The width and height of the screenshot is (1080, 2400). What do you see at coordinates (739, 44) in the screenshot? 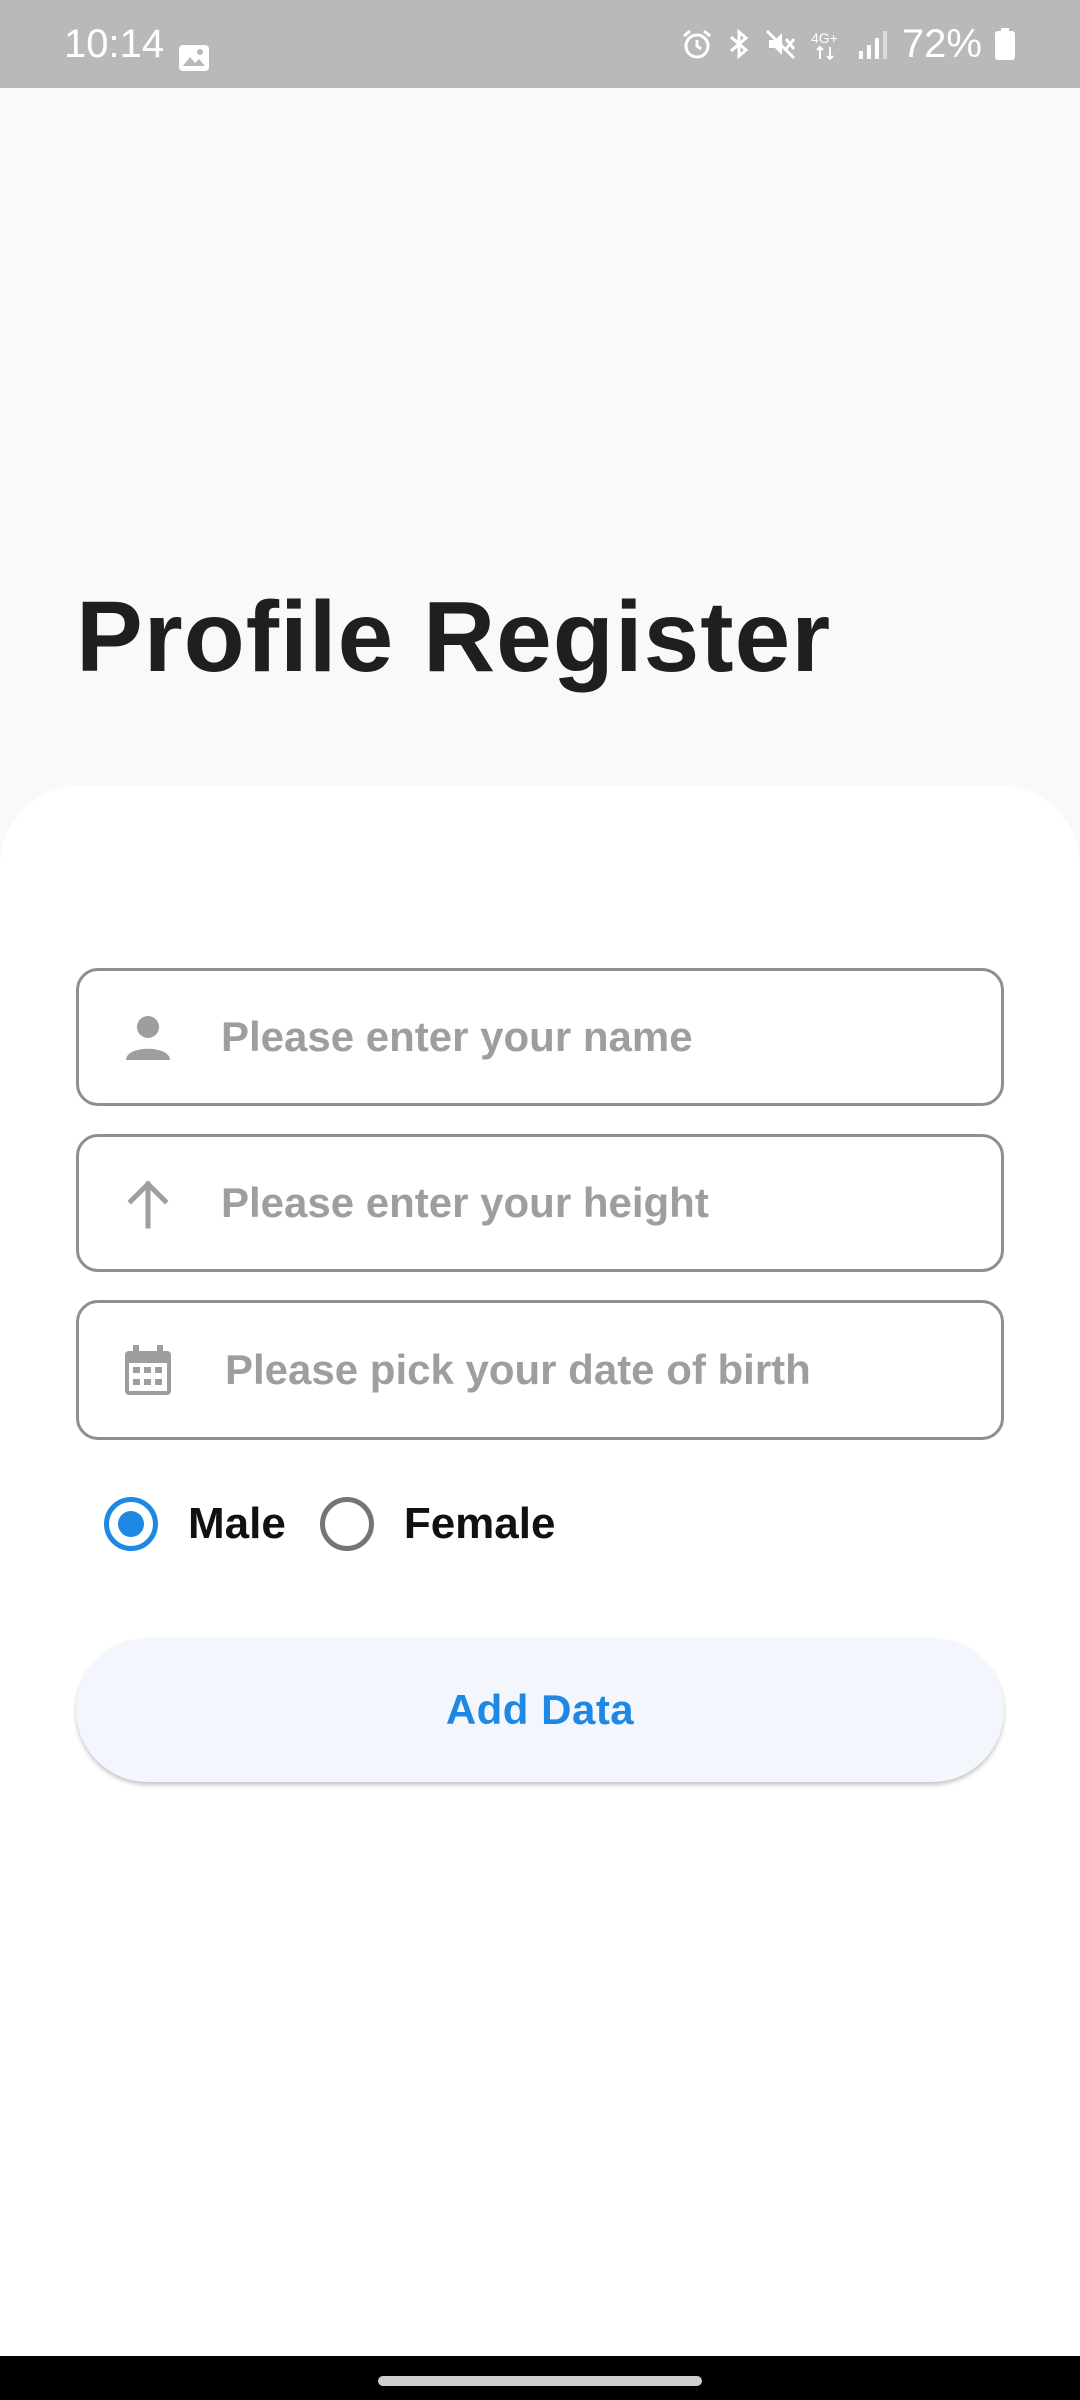
I see `bluetooth-icon` at bounding box center [739, 44].